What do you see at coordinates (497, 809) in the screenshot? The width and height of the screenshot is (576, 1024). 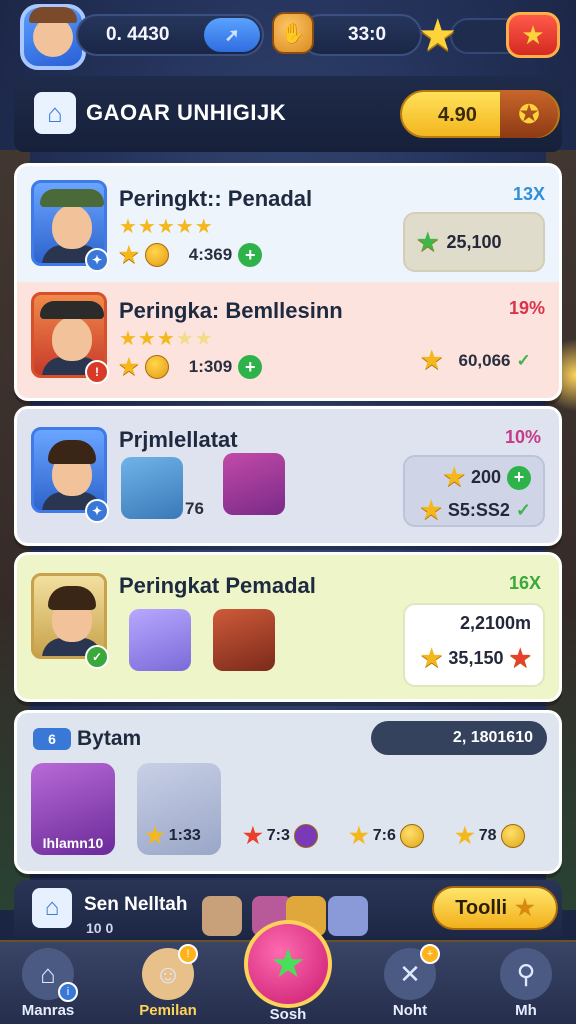 I see `hero-card: ★ 78` at bounding box center [497, 809].